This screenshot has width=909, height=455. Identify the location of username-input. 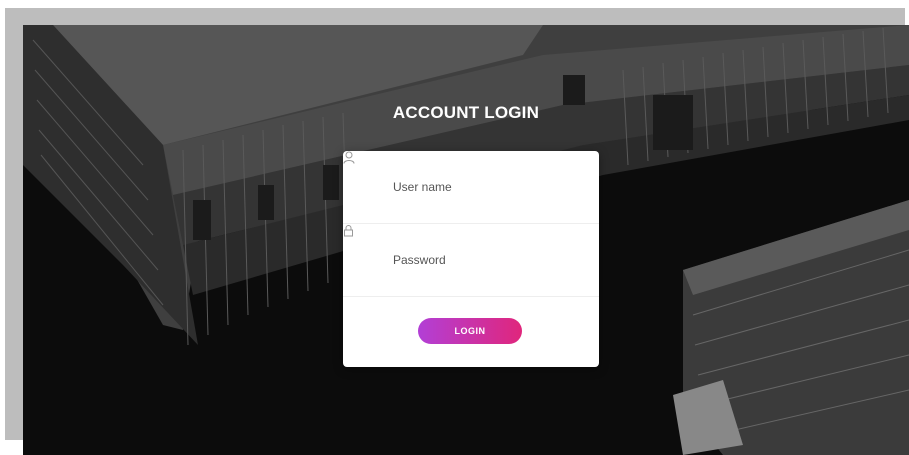
(483, 187).